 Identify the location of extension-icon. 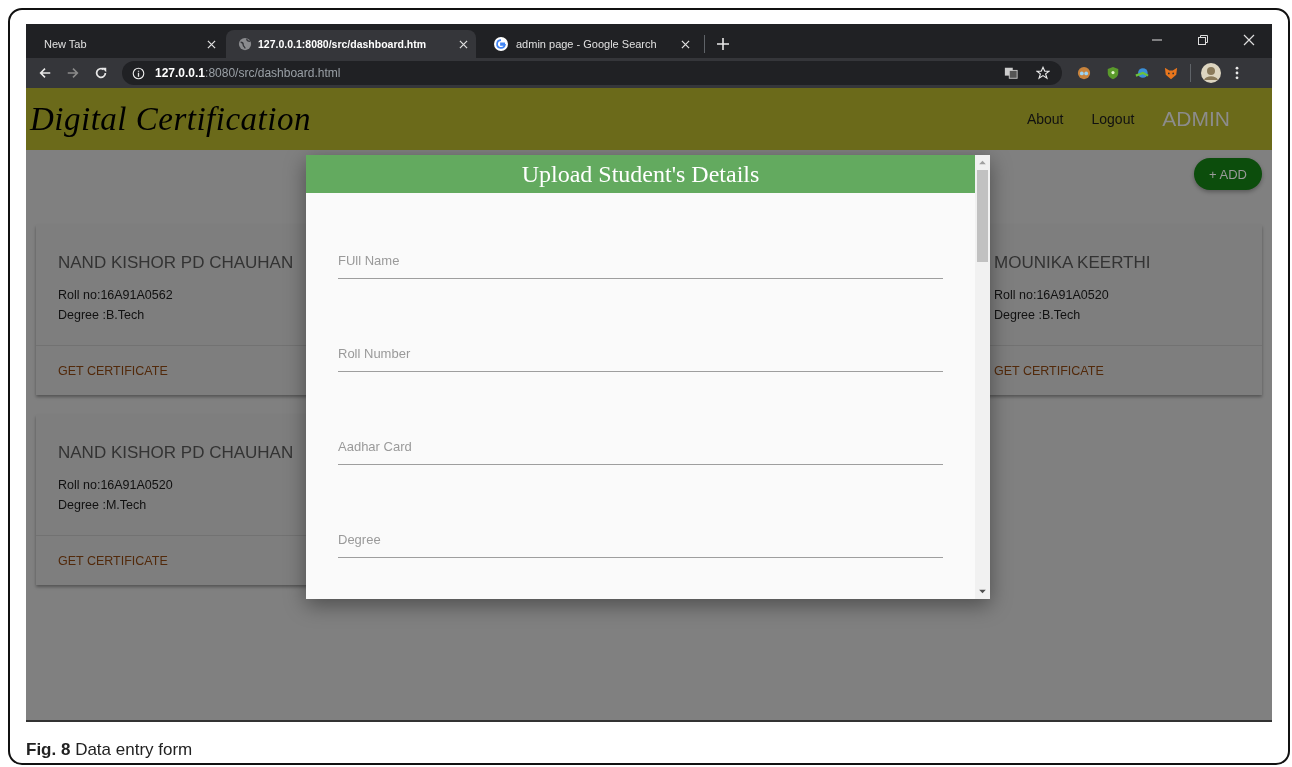
(1084, 73).